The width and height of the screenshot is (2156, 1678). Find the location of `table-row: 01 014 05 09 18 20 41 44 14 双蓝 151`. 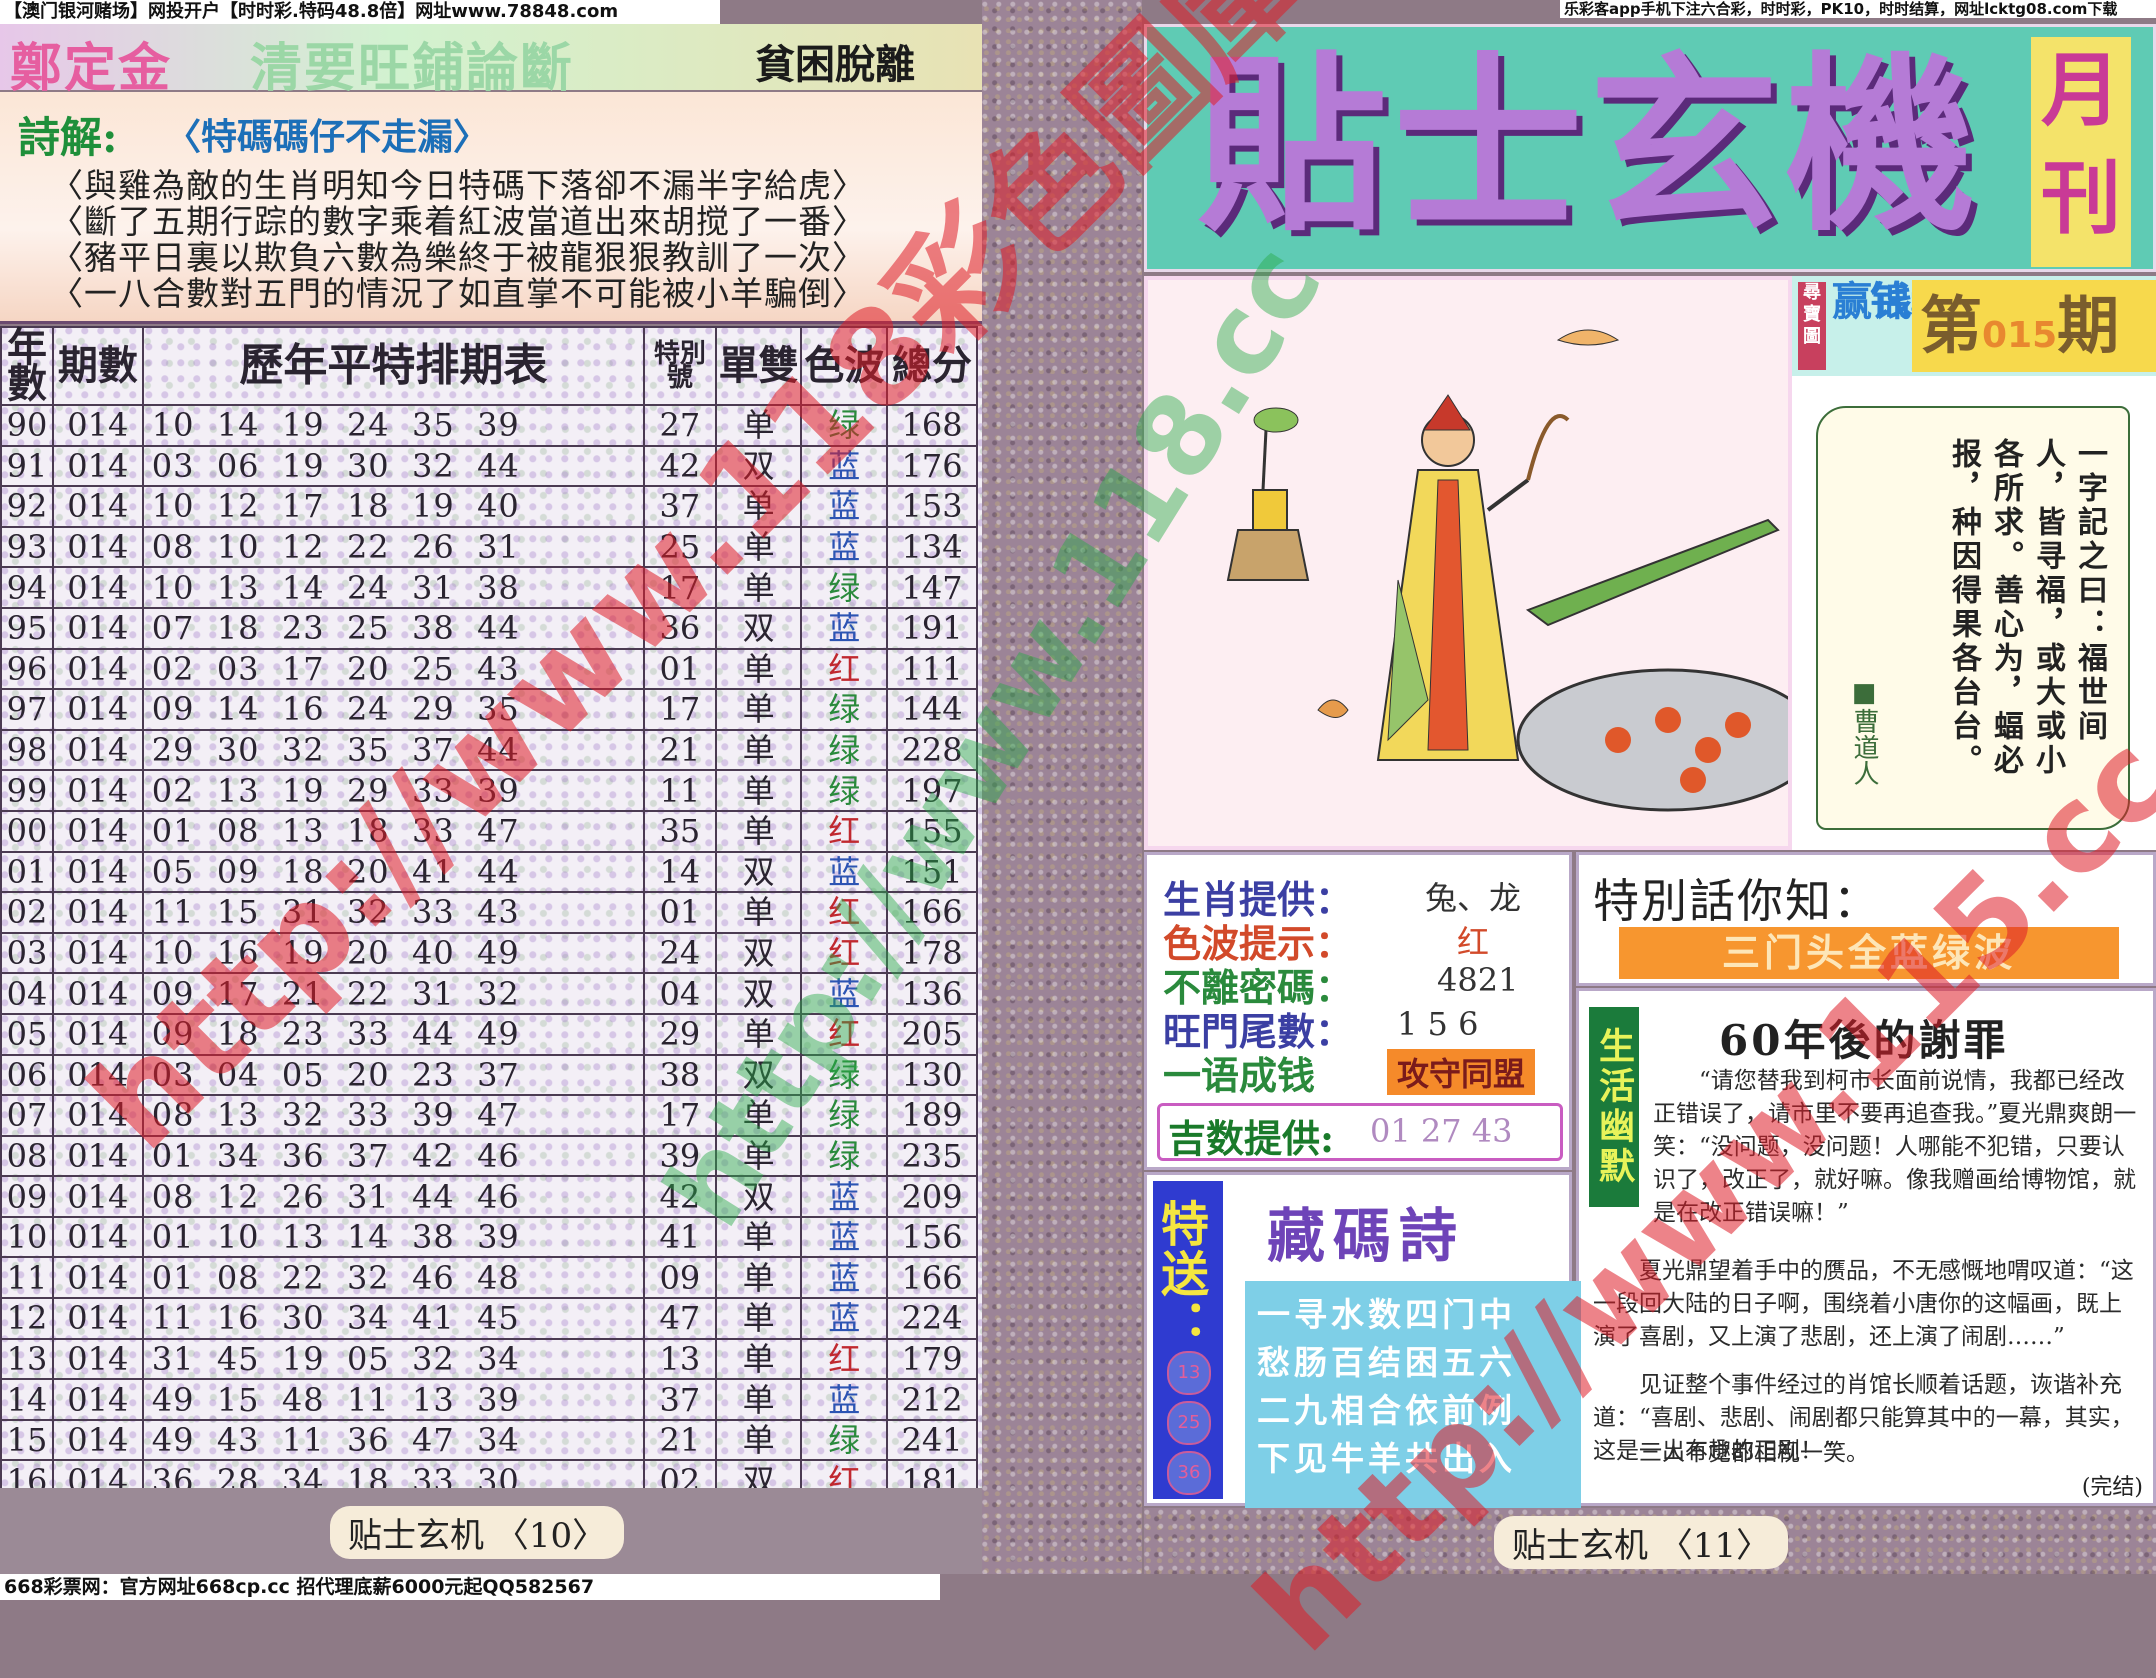

table-row: 01 014 05 09 18 20 41 44 14 双蓝 151 is located at coordinates (489, 872).